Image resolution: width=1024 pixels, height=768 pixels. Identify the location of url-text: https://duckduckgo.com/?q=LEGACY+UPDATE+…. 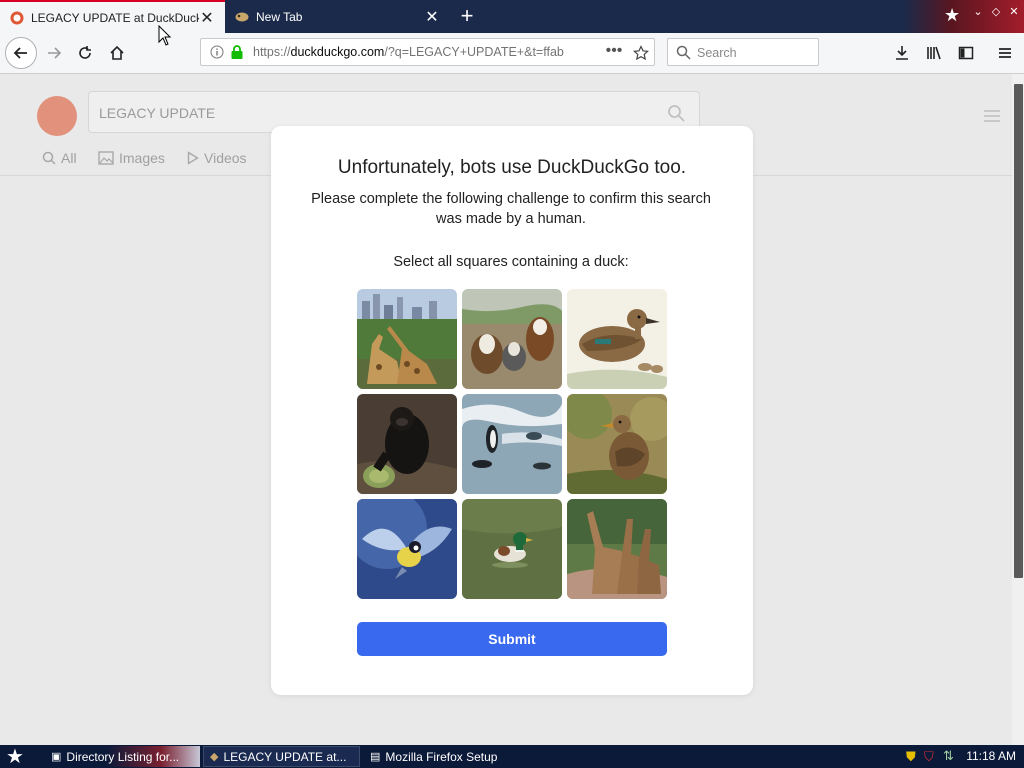
(408, 52).